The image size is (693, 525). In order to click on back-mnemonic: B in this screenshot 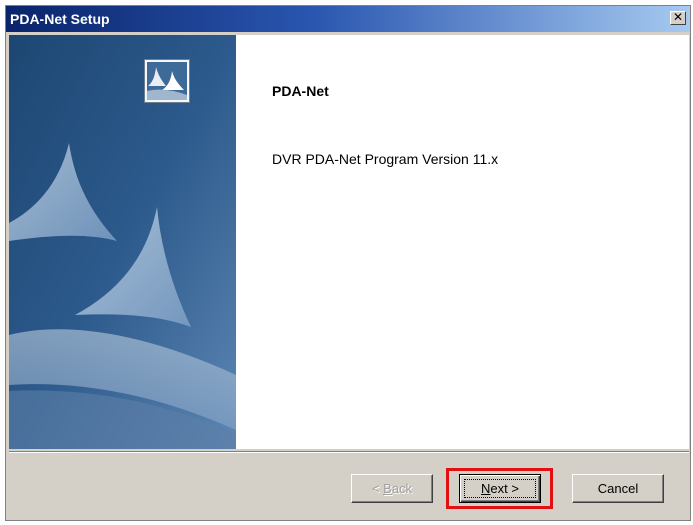, I will do `click(387, 488)`.